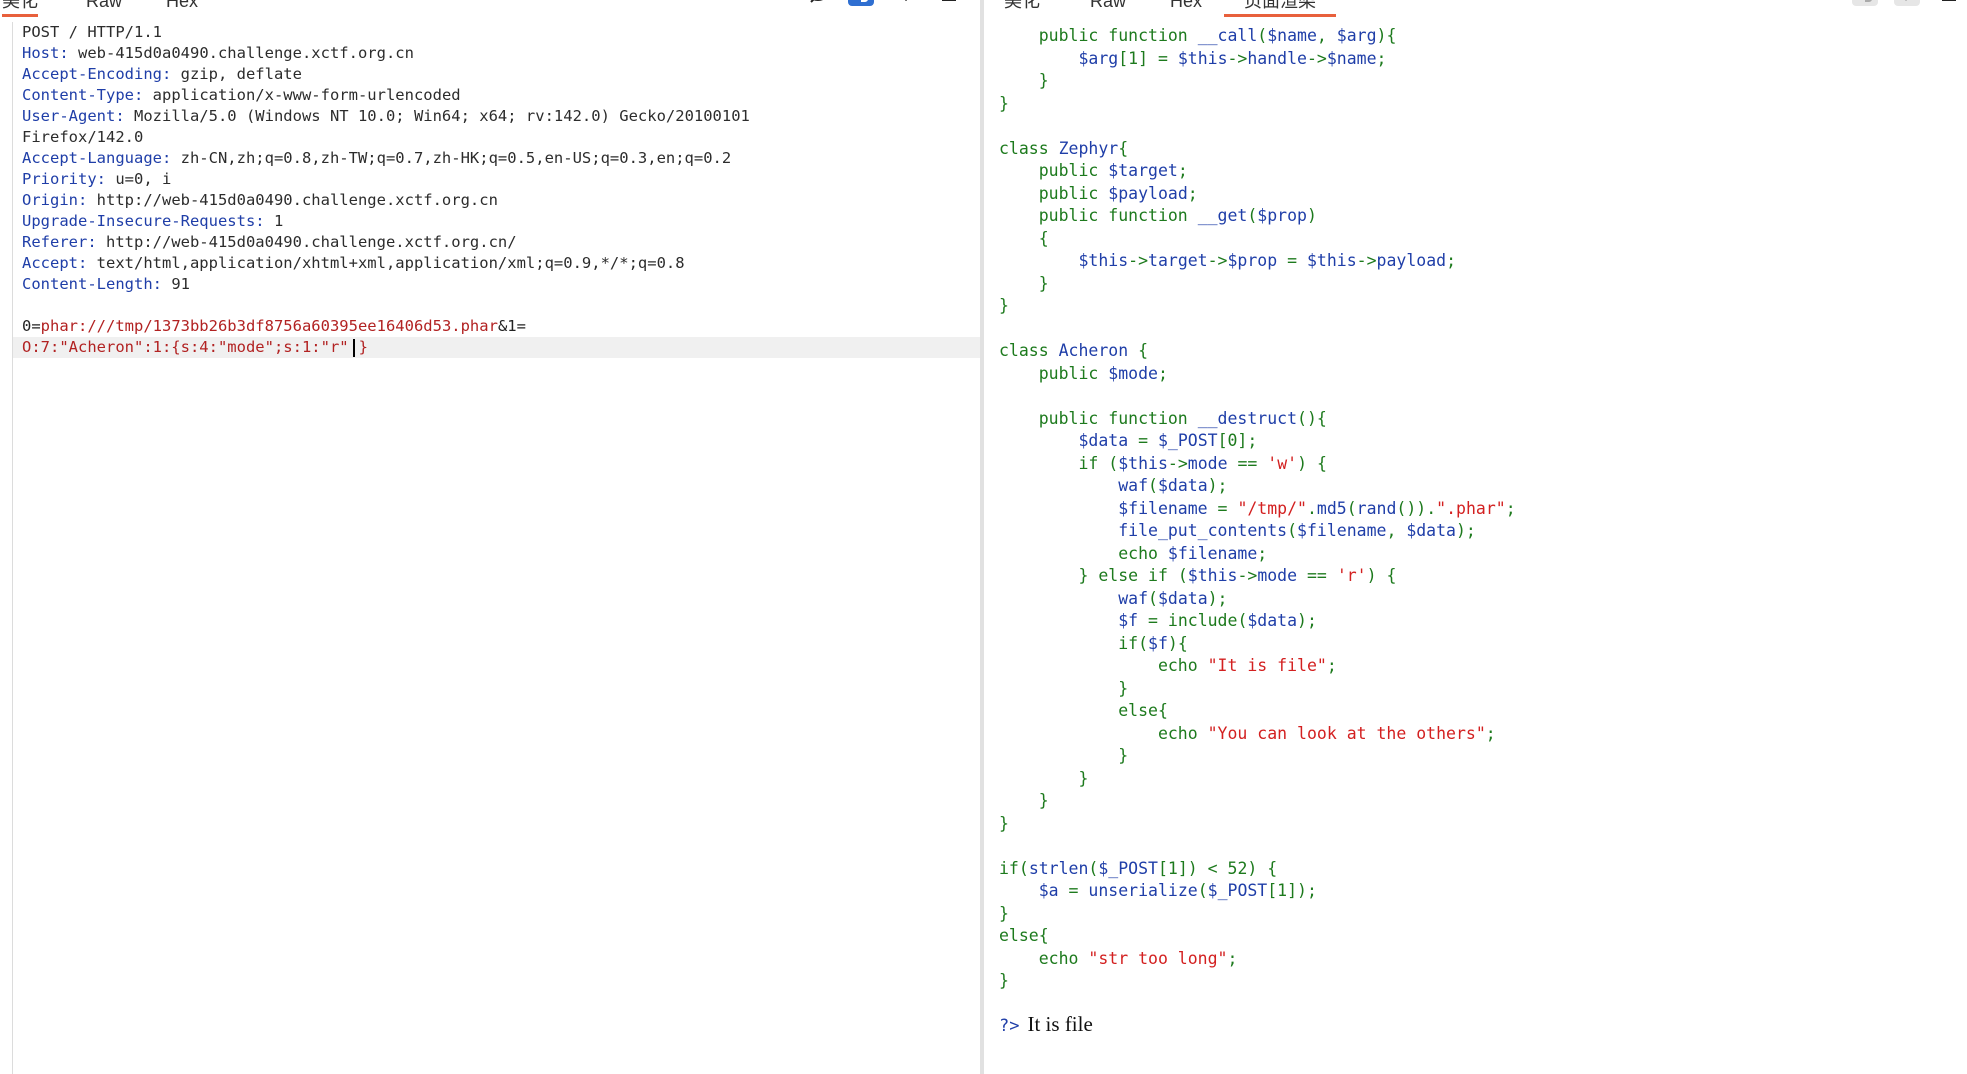 The height and width of the screenshot is (1074, 1967). I want to click on request-header-line: POST / HTTP/1.1, so click(496, 32).